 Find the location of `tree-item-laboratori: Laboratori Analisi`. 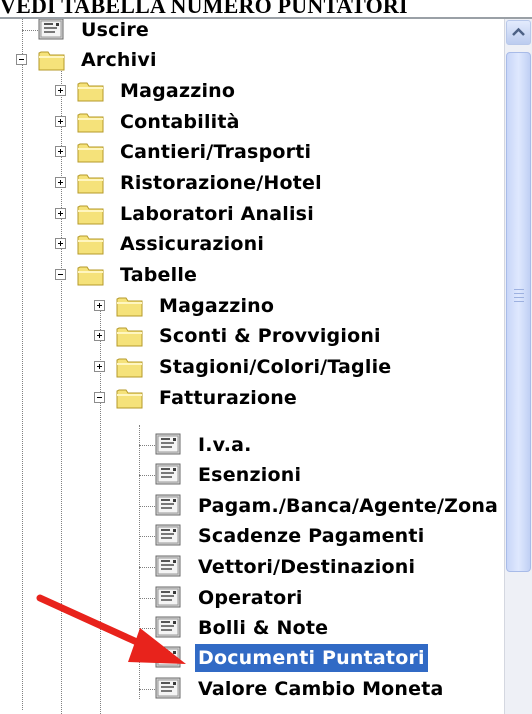

tree-item-laboratori: Laboratori Analisi is located at coordinates (190, 214).